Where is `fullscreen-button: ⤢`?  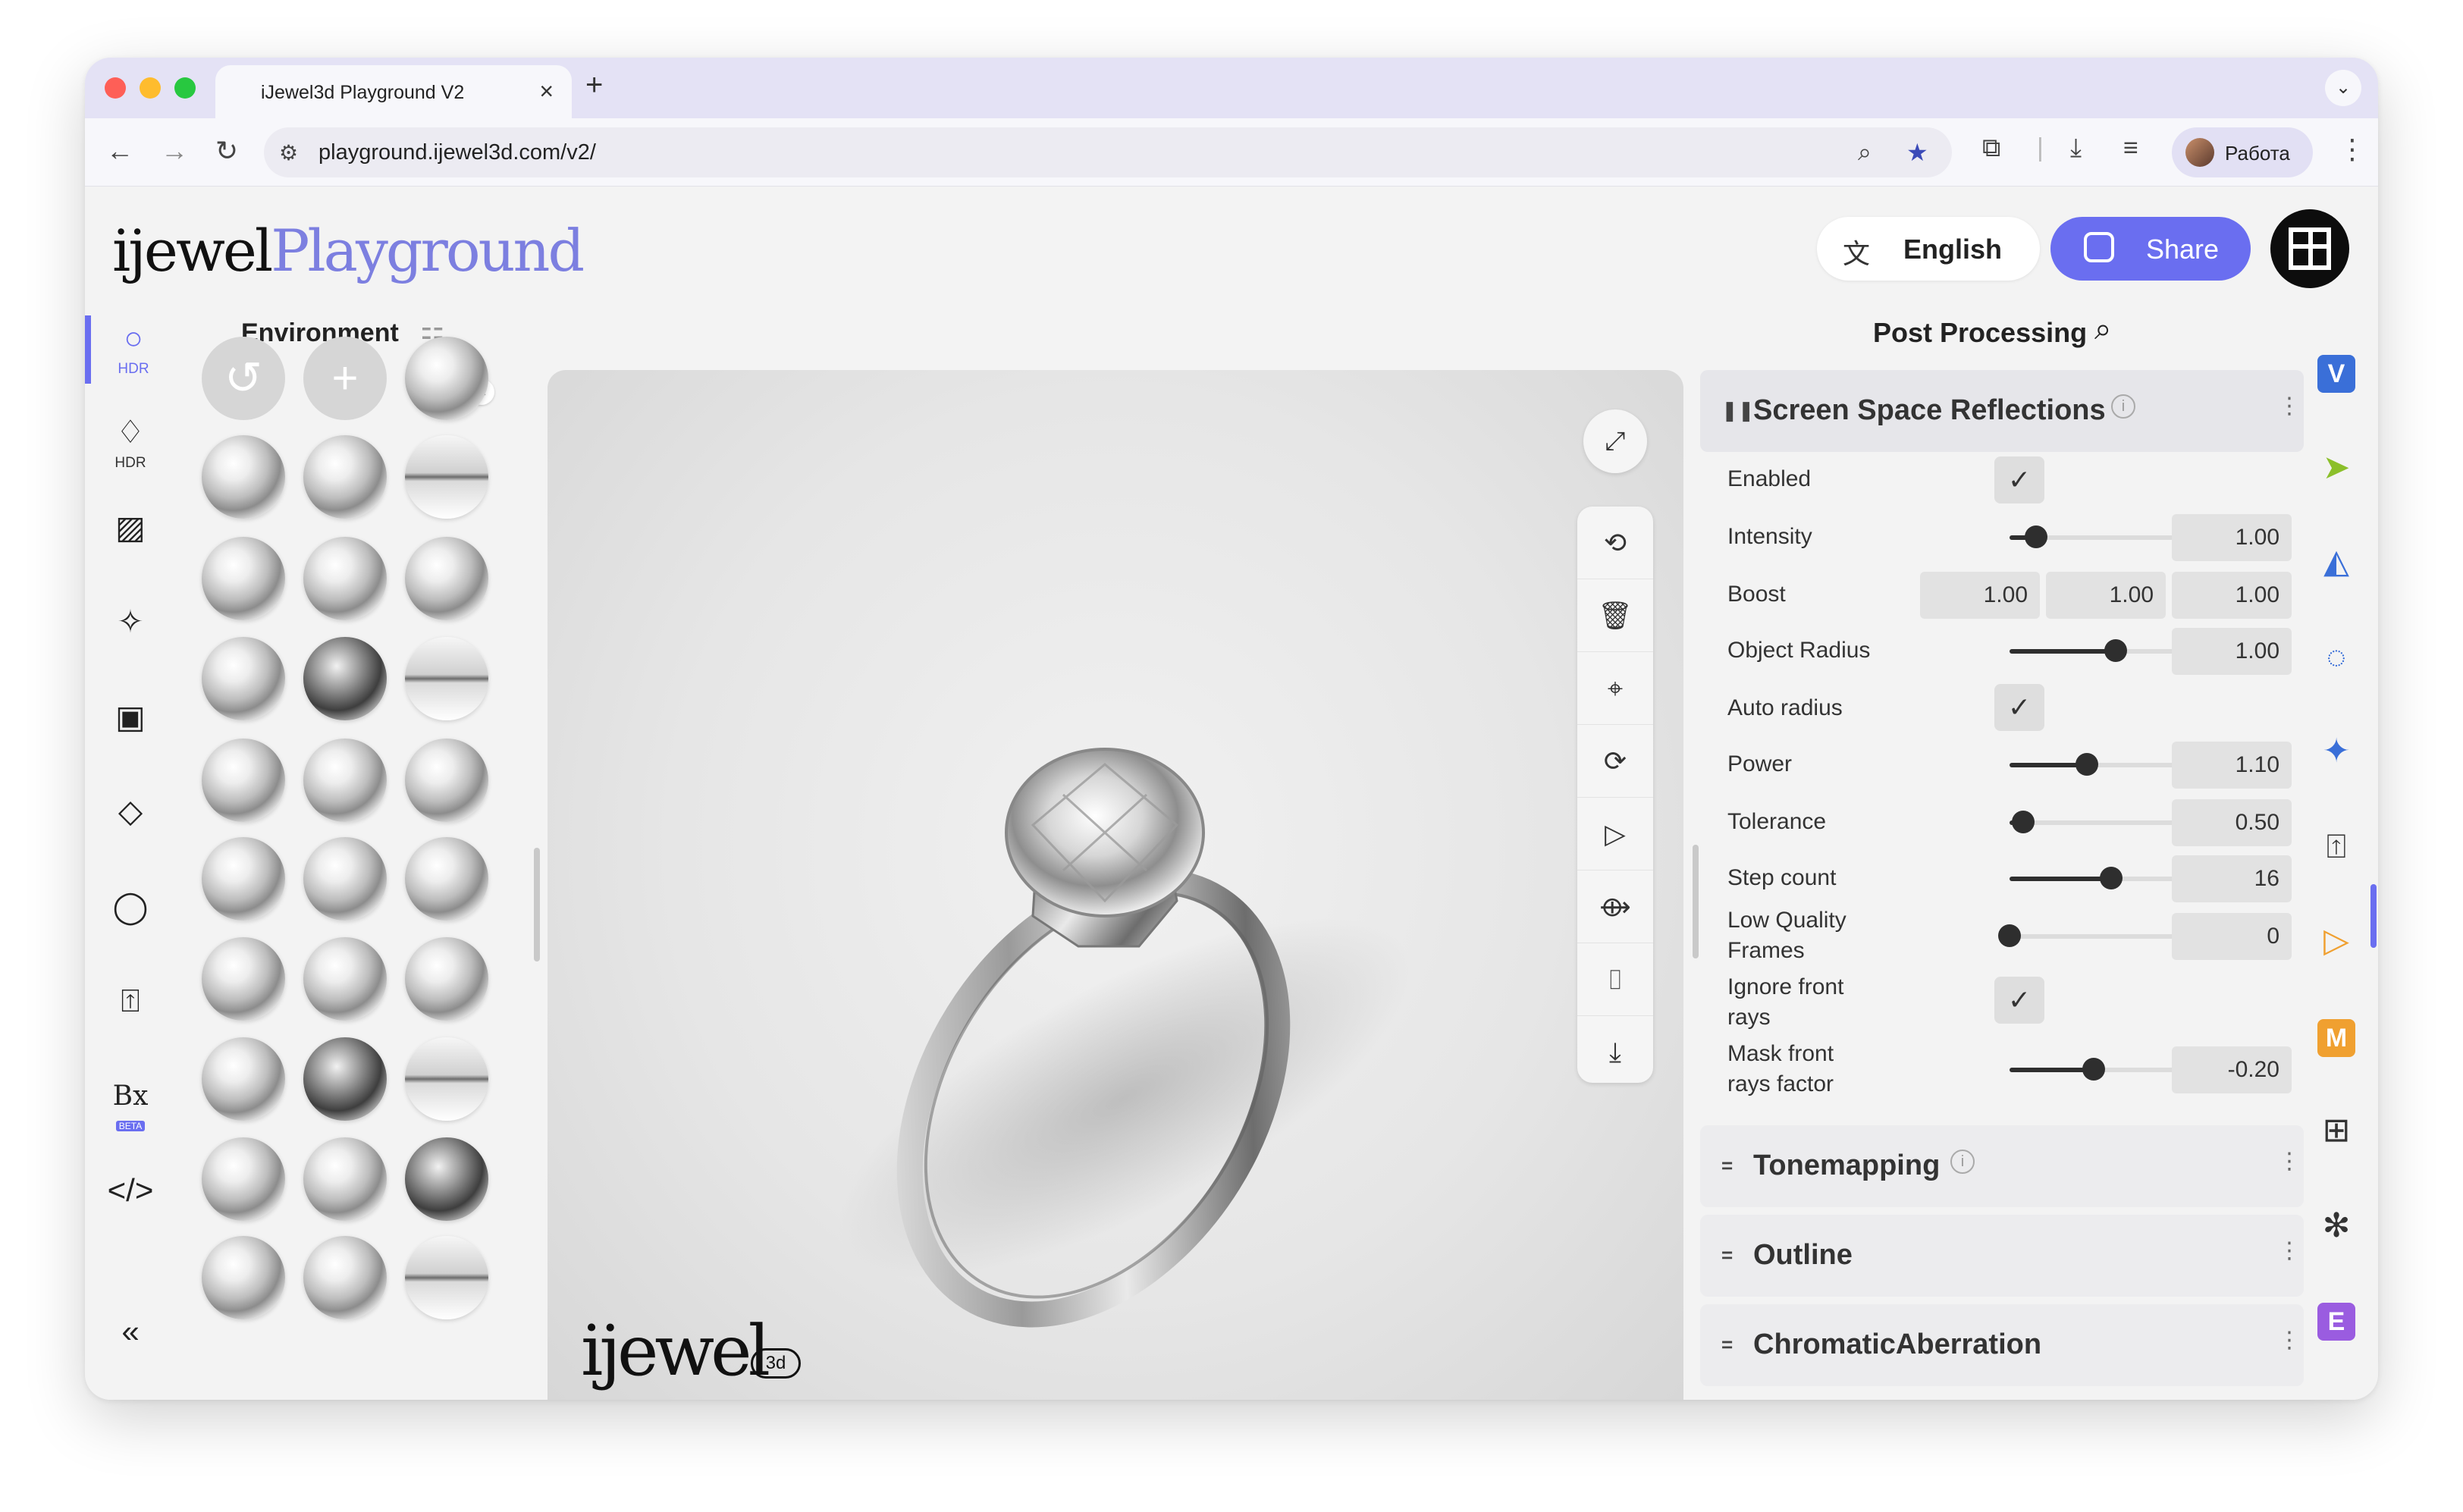
fullscreen-button: ⤢ is located at coordinates (1615, 441).